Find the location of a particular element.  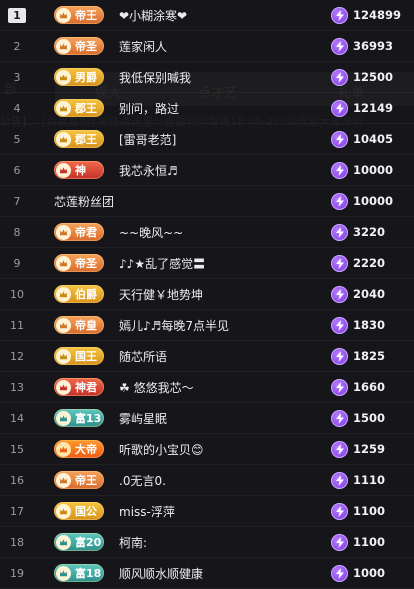

ranking-row: 4 郡王 别问，路过 12149 is located at coordinates (207, 108).